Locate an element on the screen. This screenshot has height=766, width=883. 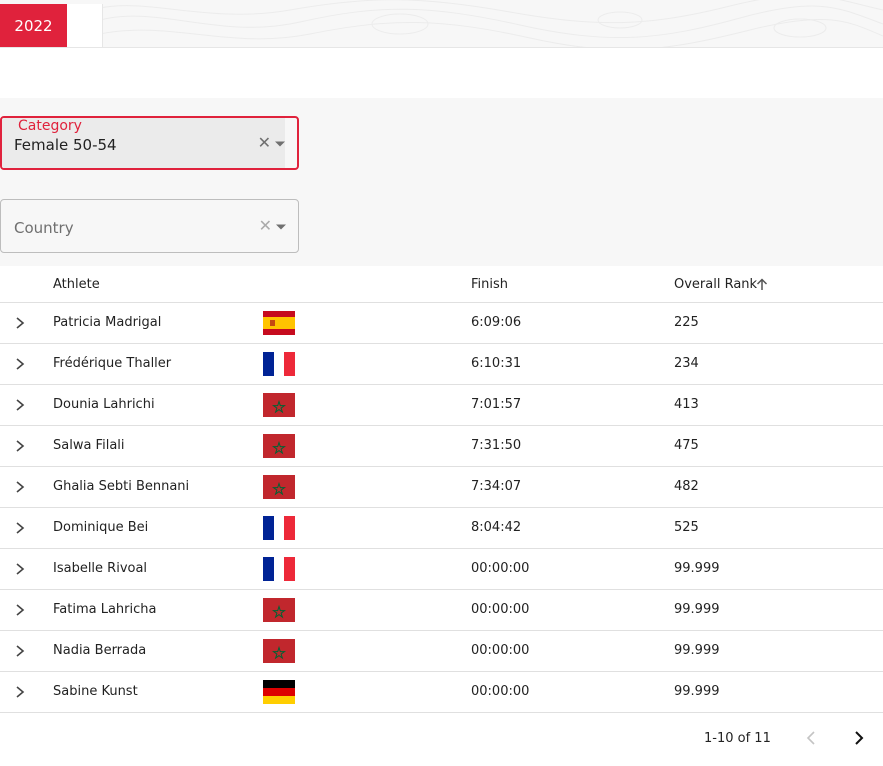
topographic-pattern is located at coordinates (491, 23).